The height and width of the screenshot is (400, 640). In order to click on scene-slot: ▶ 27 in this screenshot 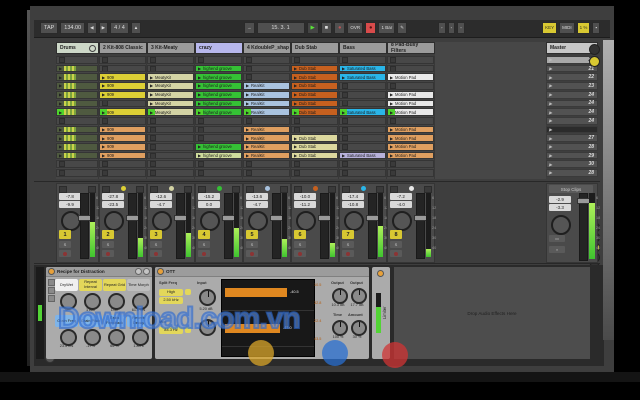, I will do `click(572, 138)`.